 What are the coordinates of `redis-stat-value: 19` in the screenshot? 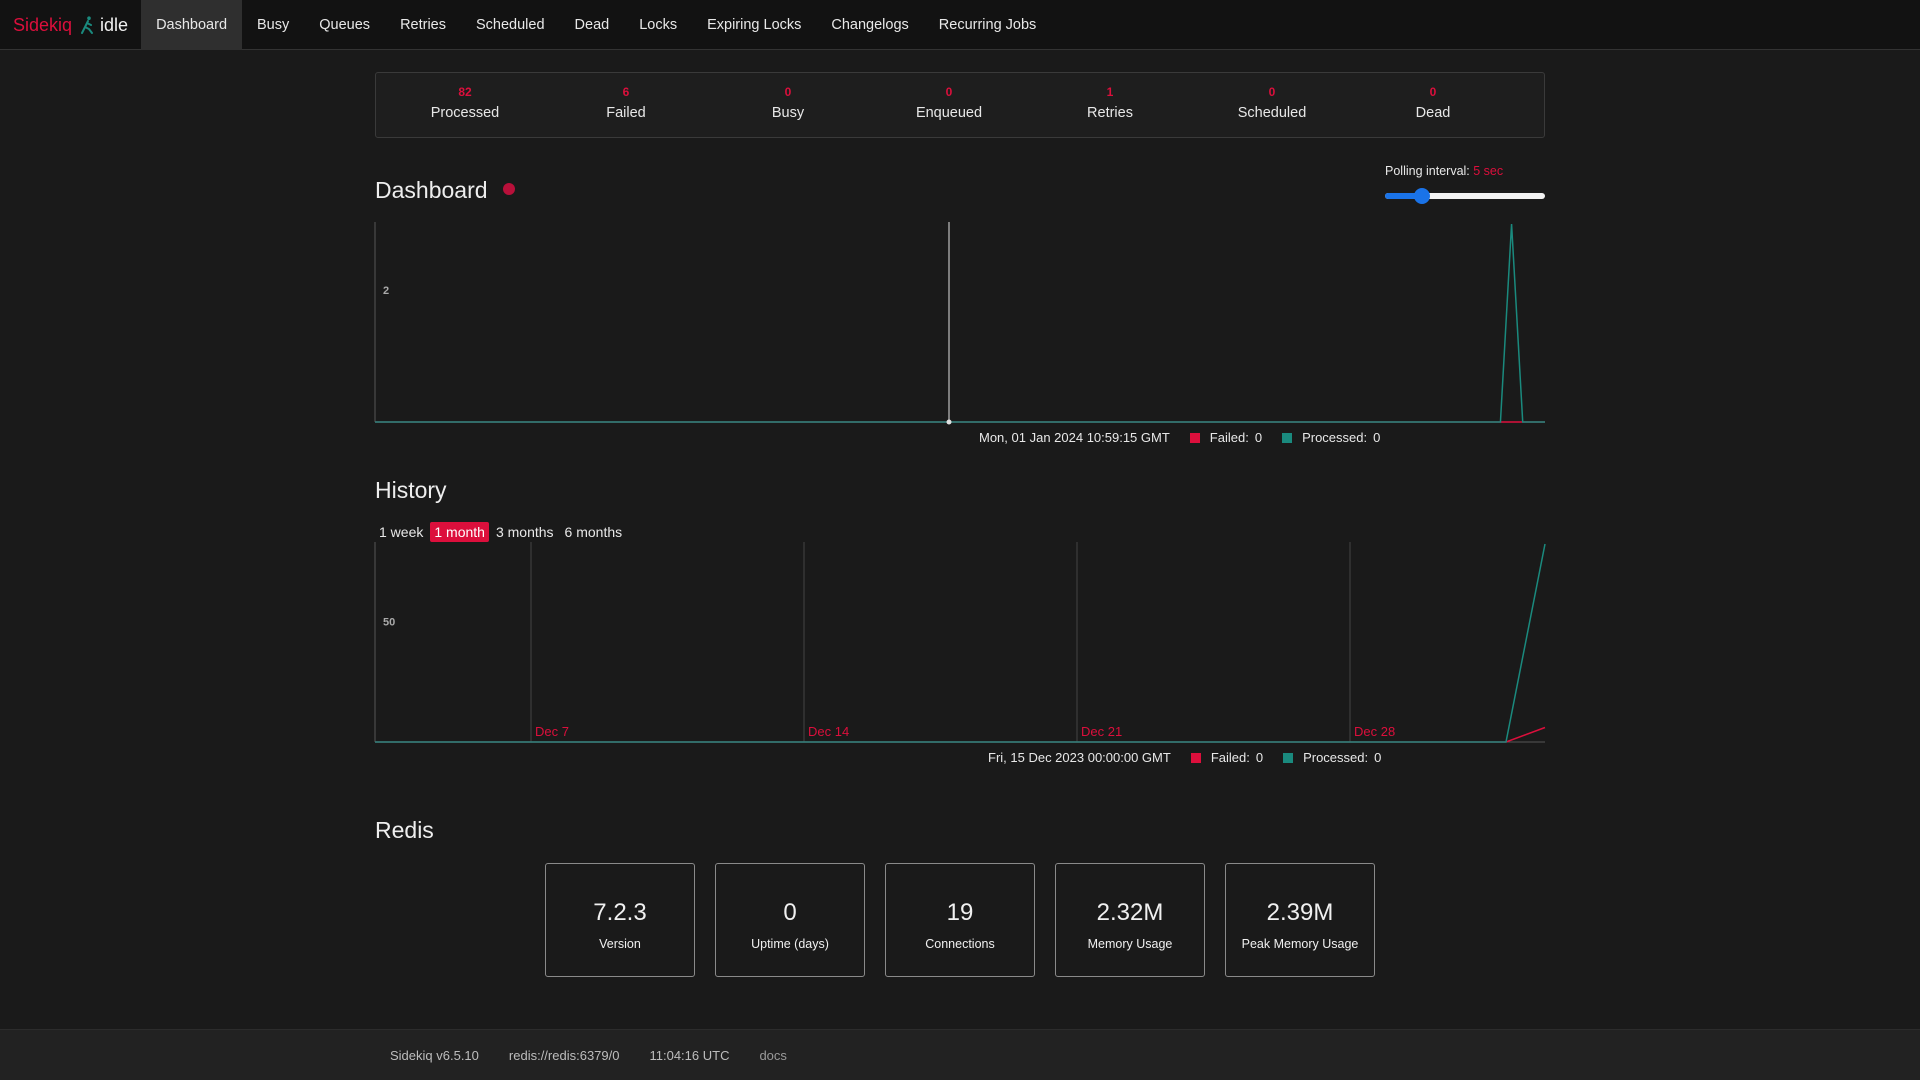 It's located at (960, 912).